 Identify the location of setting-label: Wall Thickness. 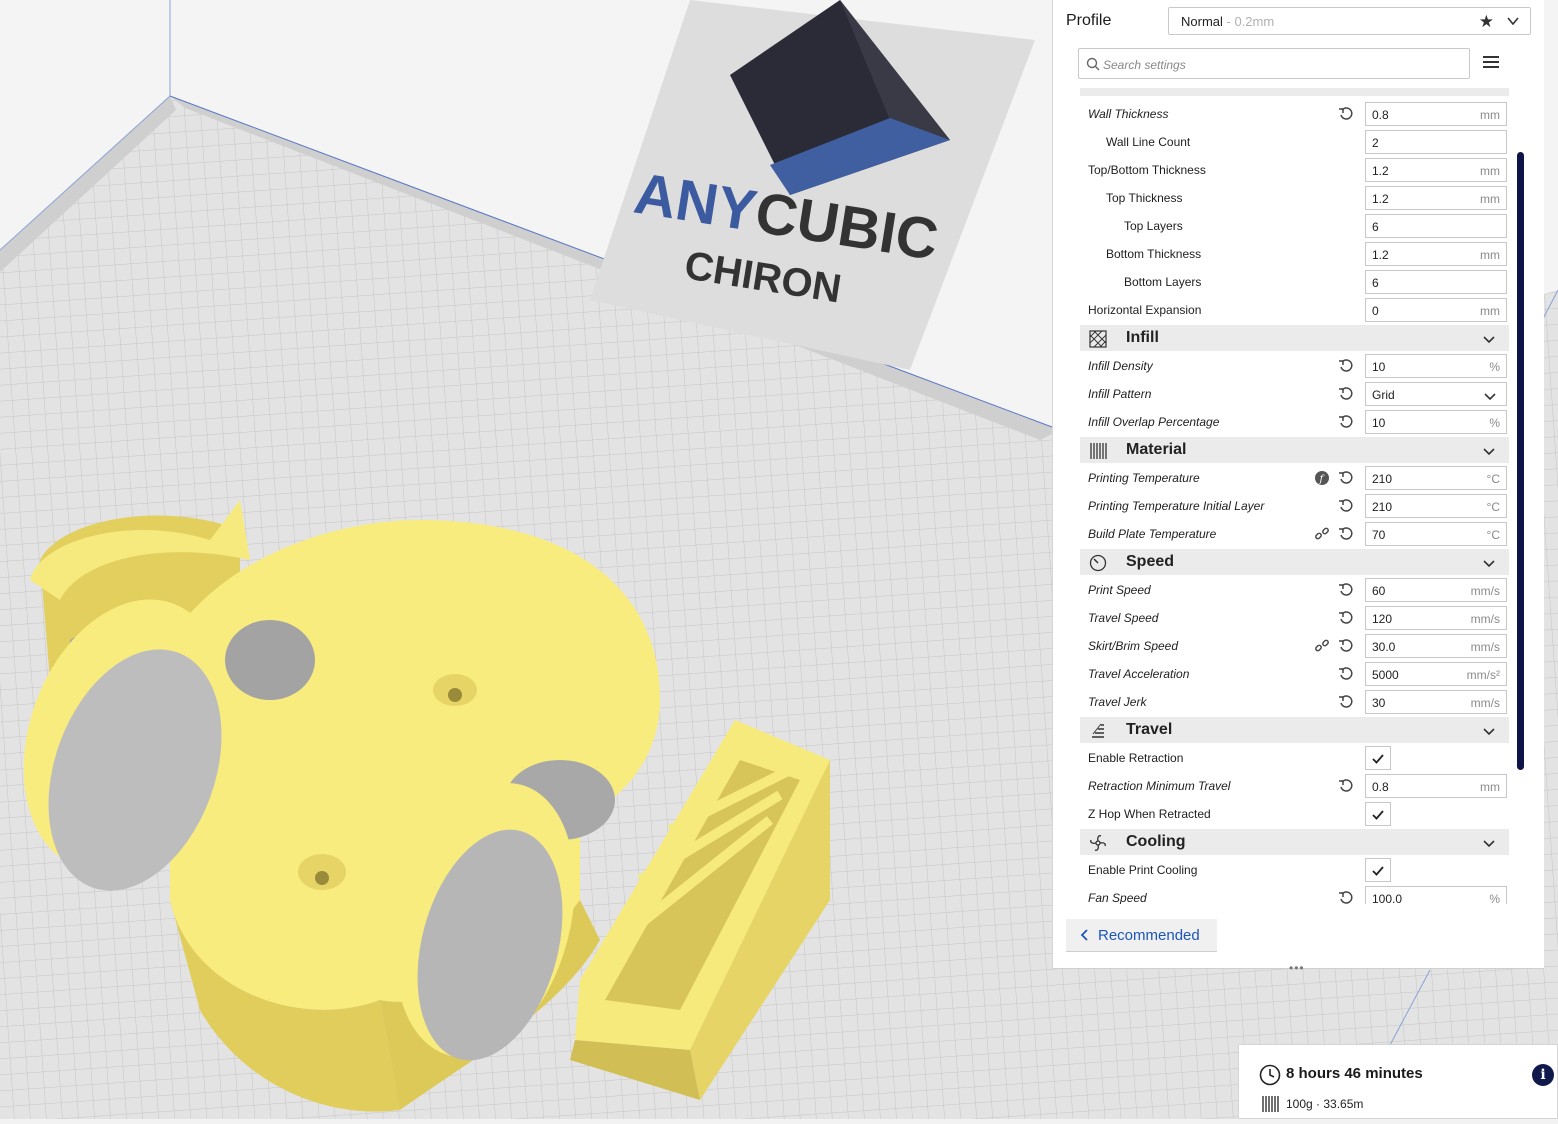
(1128, 114).